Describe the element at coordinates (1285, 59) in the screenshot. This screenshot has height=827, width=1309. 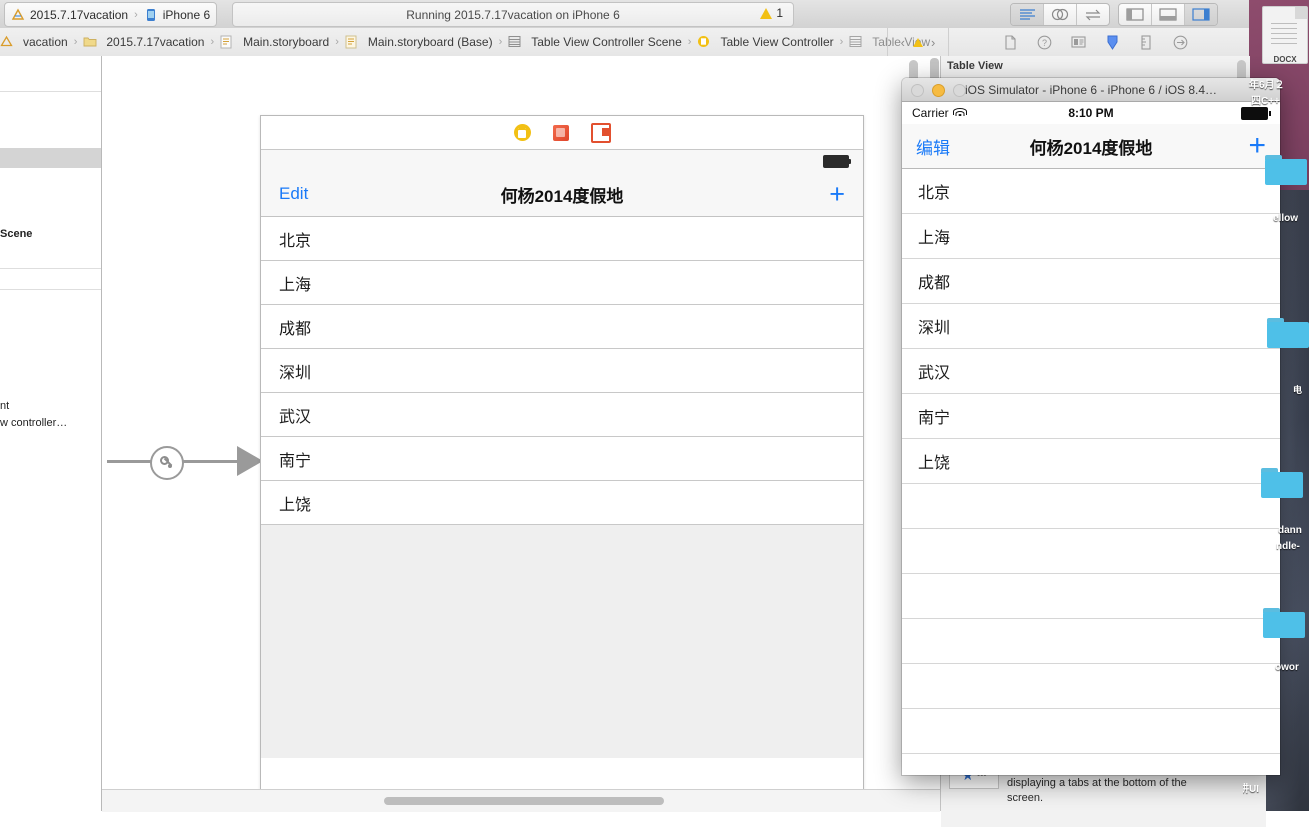
I see `desktop-docx-label: DOCX` at that location.